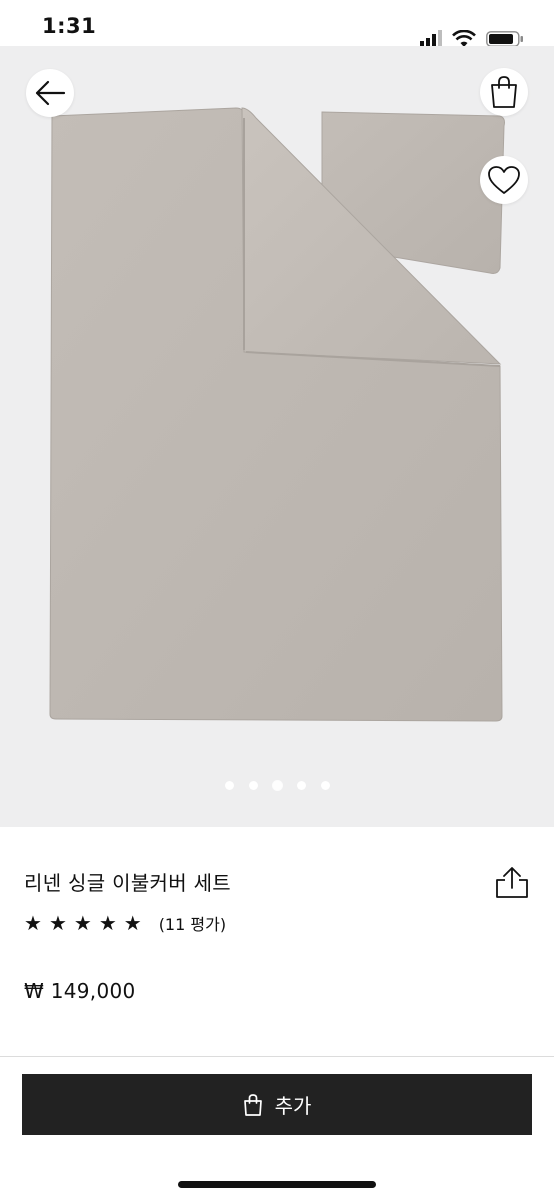 Image resolution: width=554 pixels, height=1200 pixels. Describe the element at coordinates (431, 38) in the screenshot. I see `signal-icon` at that location.